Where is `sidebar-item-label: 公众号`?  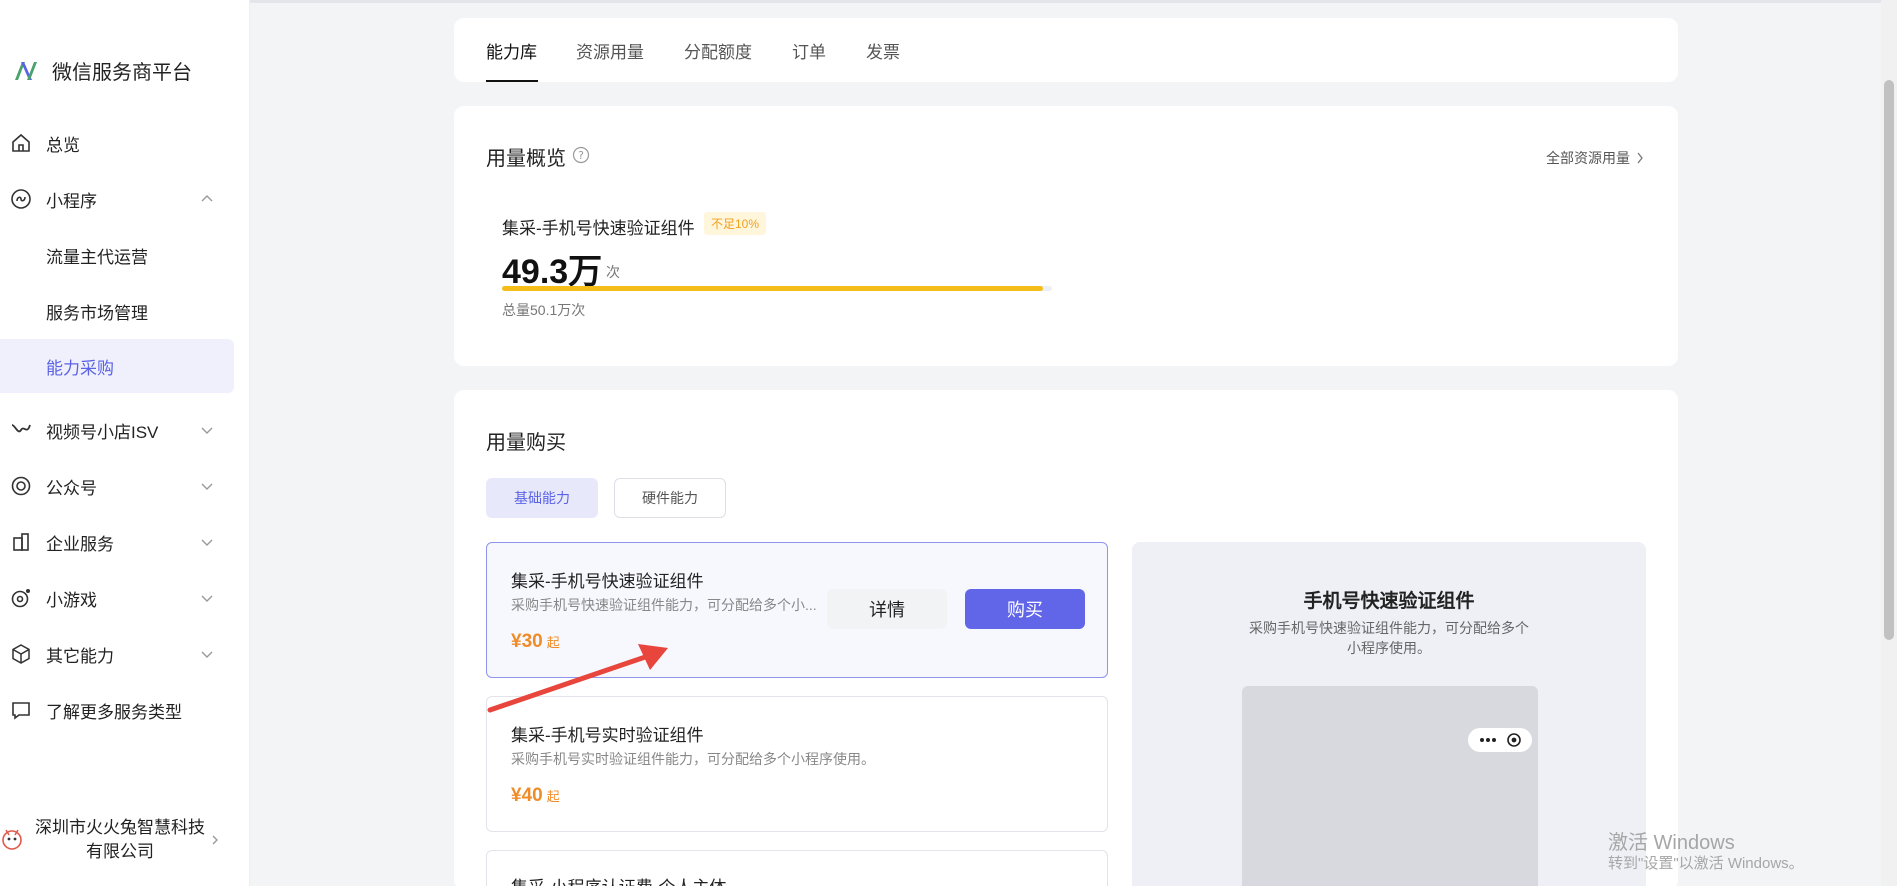
sidebar-item-label: 公众号 is located at coordinates (71, 488).